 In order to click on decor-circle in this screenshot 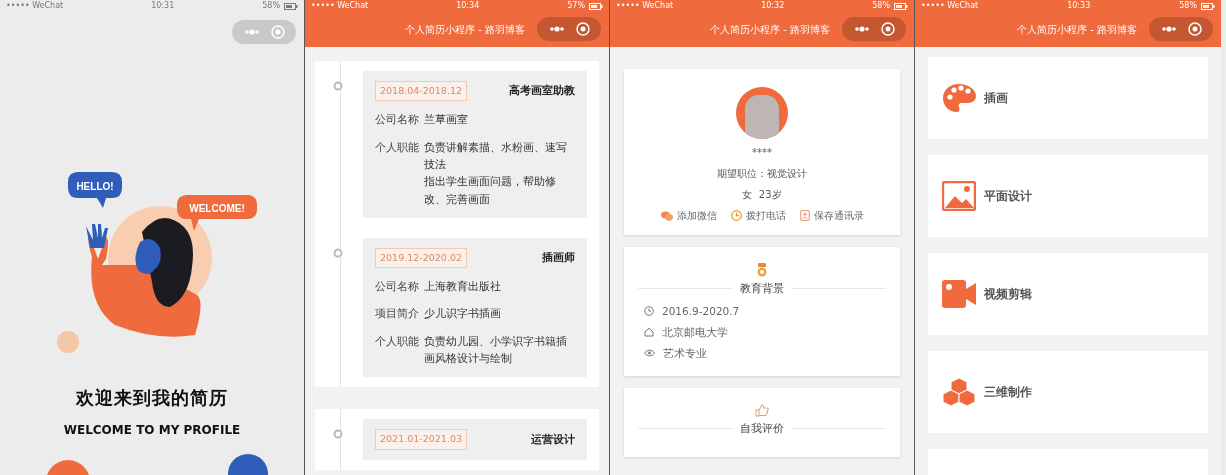, I will do `click(68, 342)`.